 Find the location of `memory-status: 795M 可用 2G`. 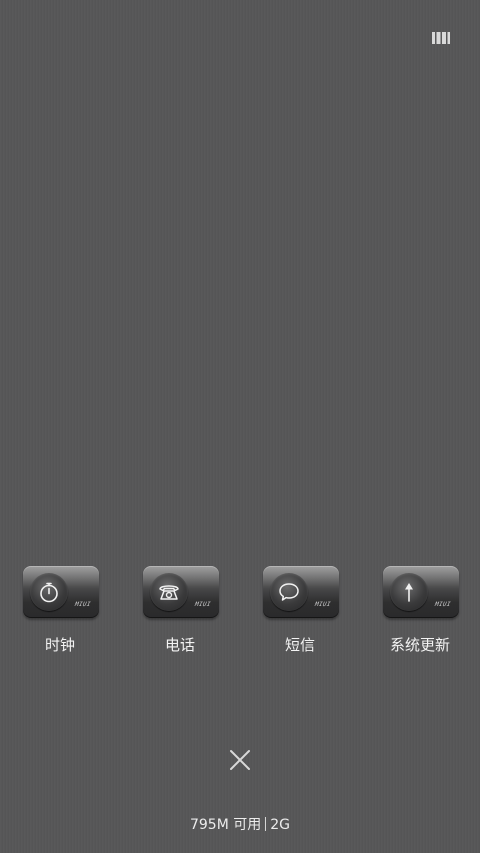

memory-status: 795M 可用 2G is located at coordinates (240, 825).